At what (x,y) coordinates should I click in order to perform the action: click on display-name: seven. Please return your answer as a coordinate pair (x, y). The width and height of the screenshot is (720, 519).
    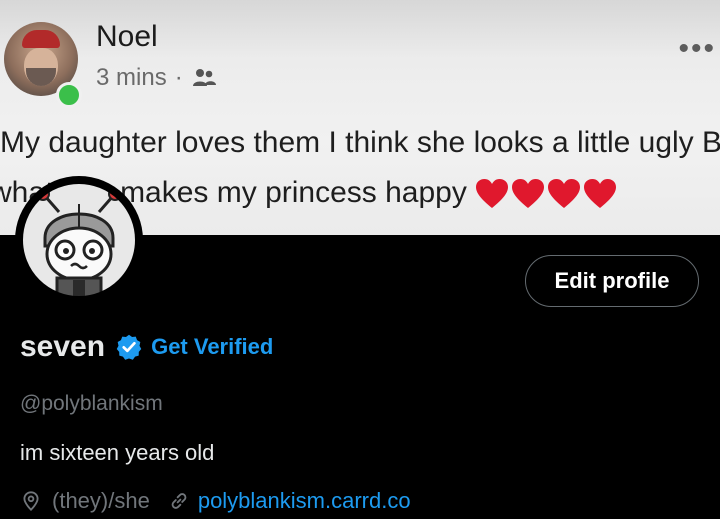
    Looking at the image, I should click on (63, 346).